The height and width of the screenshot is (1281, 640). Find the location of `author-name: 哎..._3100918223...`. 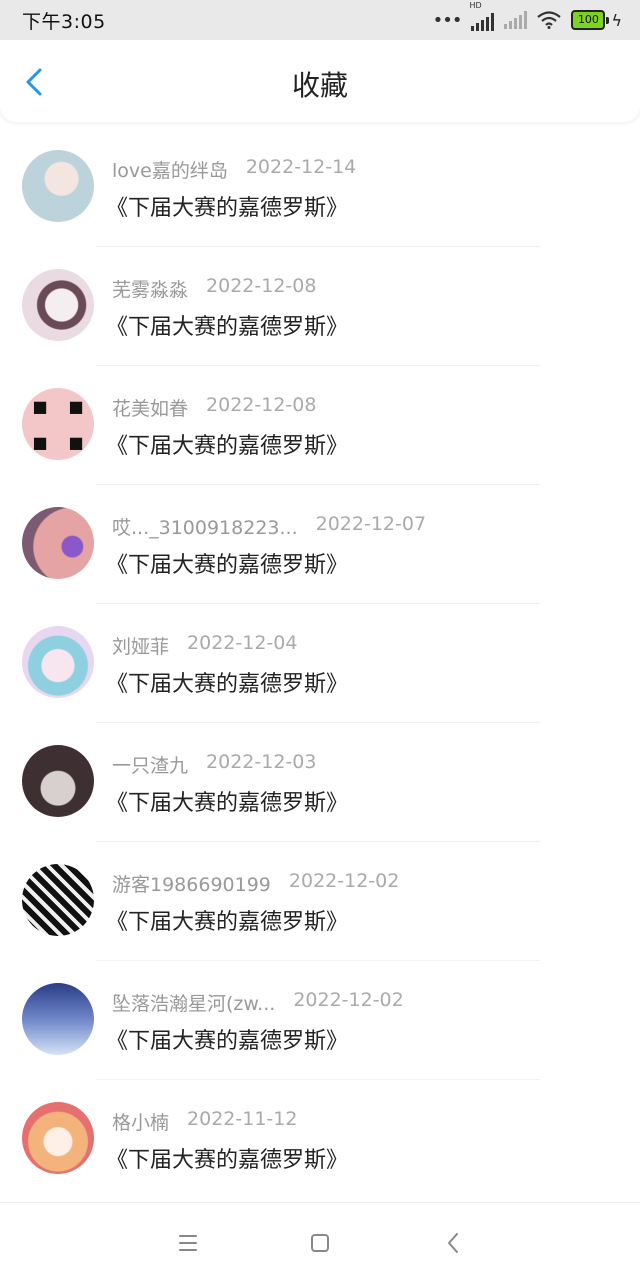

author-name: 哎..._3100918223... is located at coordinates (205, 526).